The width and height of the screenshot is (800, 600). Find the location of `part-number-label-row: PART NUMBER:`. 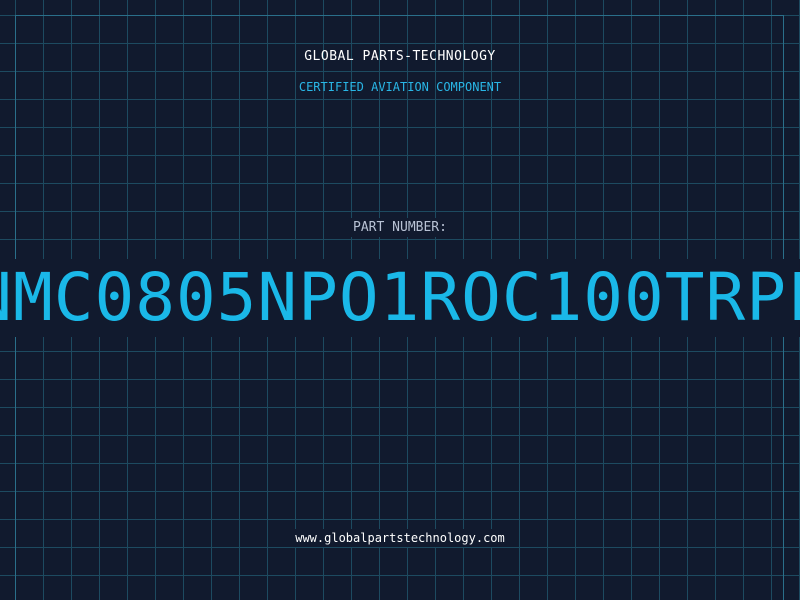

part-number-label-row: PART NUMBER: is located at coordinates (400, 227).